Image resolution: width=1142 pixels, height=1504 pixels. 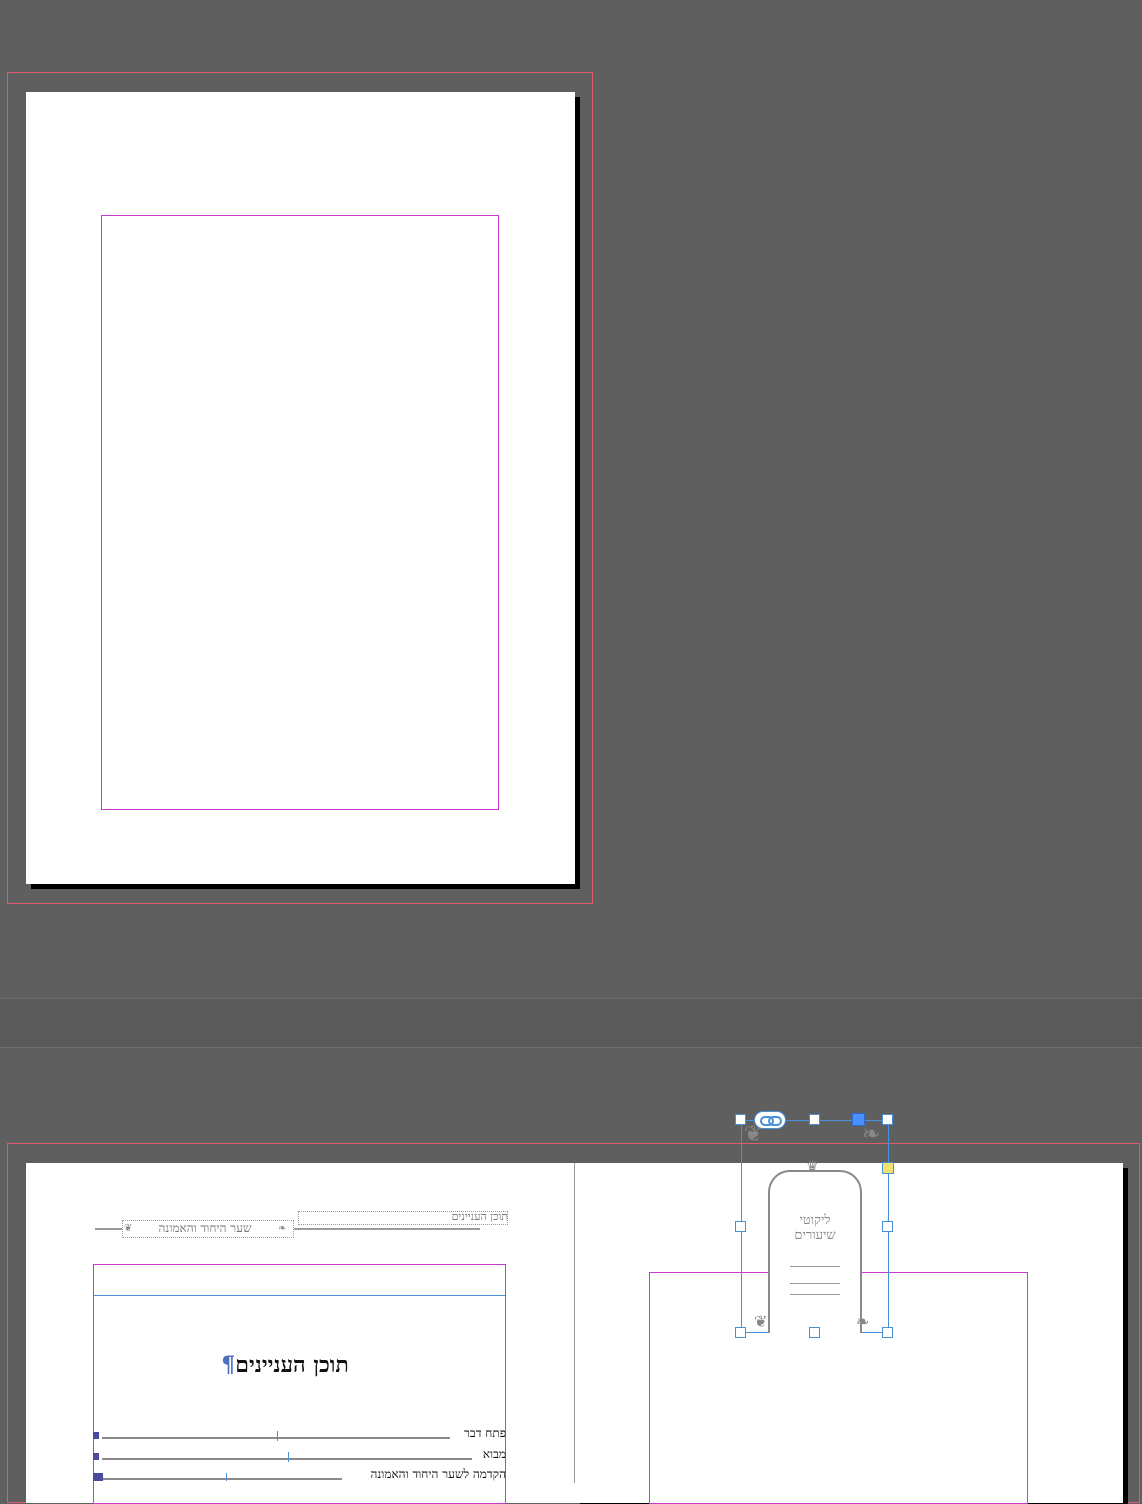 I want to click on page1-margin-guide, so click(x=300, y=512).